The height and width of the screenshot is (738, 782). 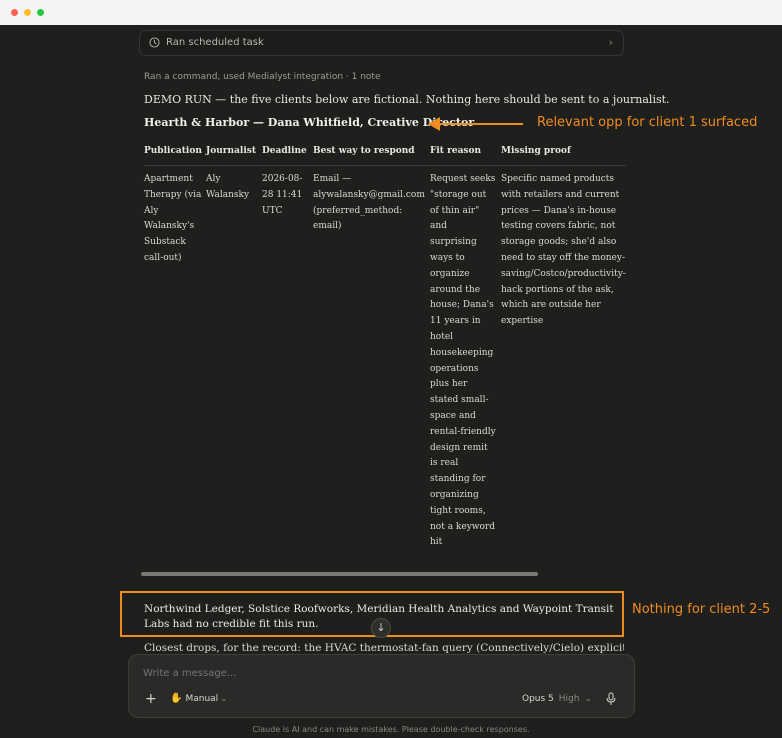 I want to click on table-horizontal-scrollbar, so click(x=339, y=574).